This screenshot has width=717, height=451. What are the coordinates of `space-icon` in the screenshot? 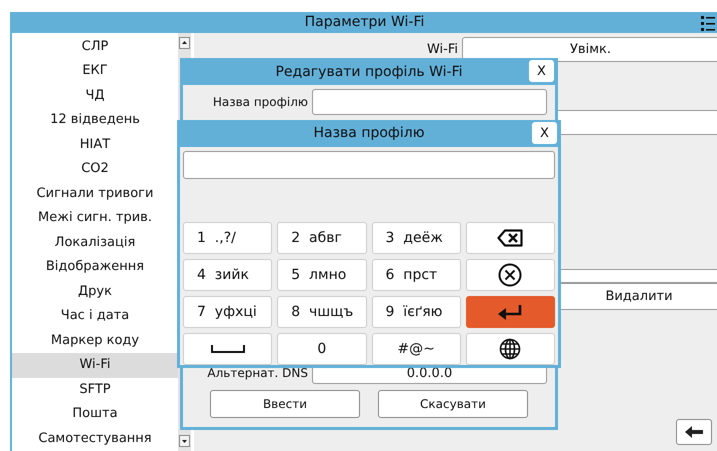 It's located at (227, 349).